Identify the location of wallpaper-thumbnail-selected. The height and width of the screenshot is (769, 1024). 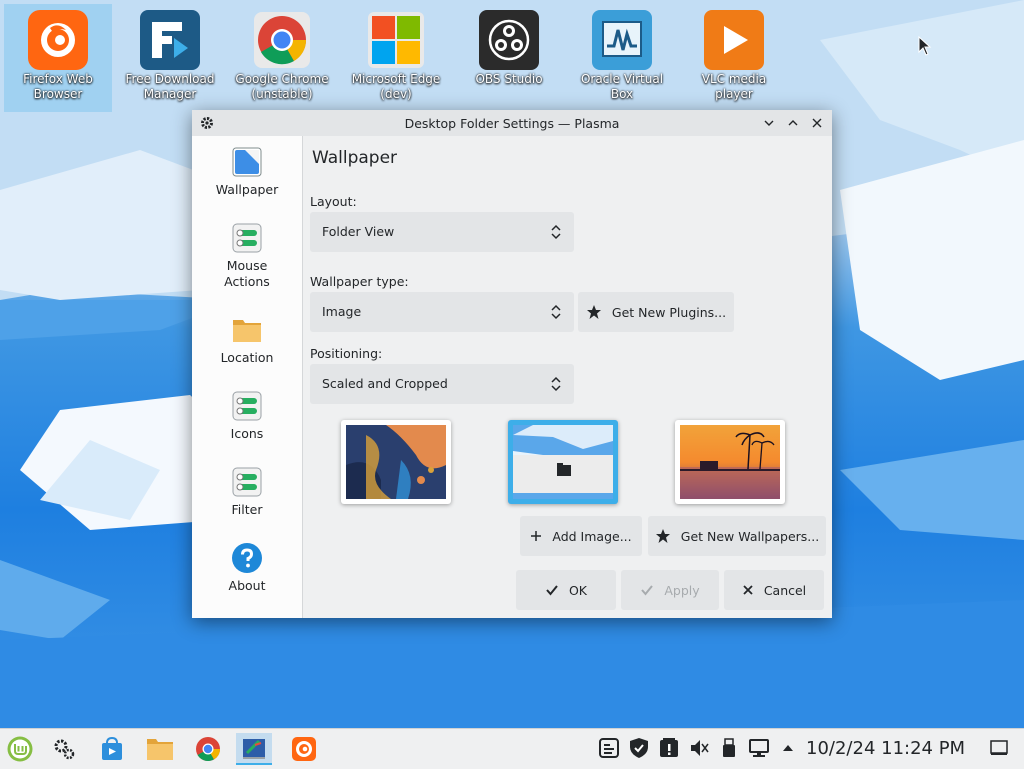
(563, 462).